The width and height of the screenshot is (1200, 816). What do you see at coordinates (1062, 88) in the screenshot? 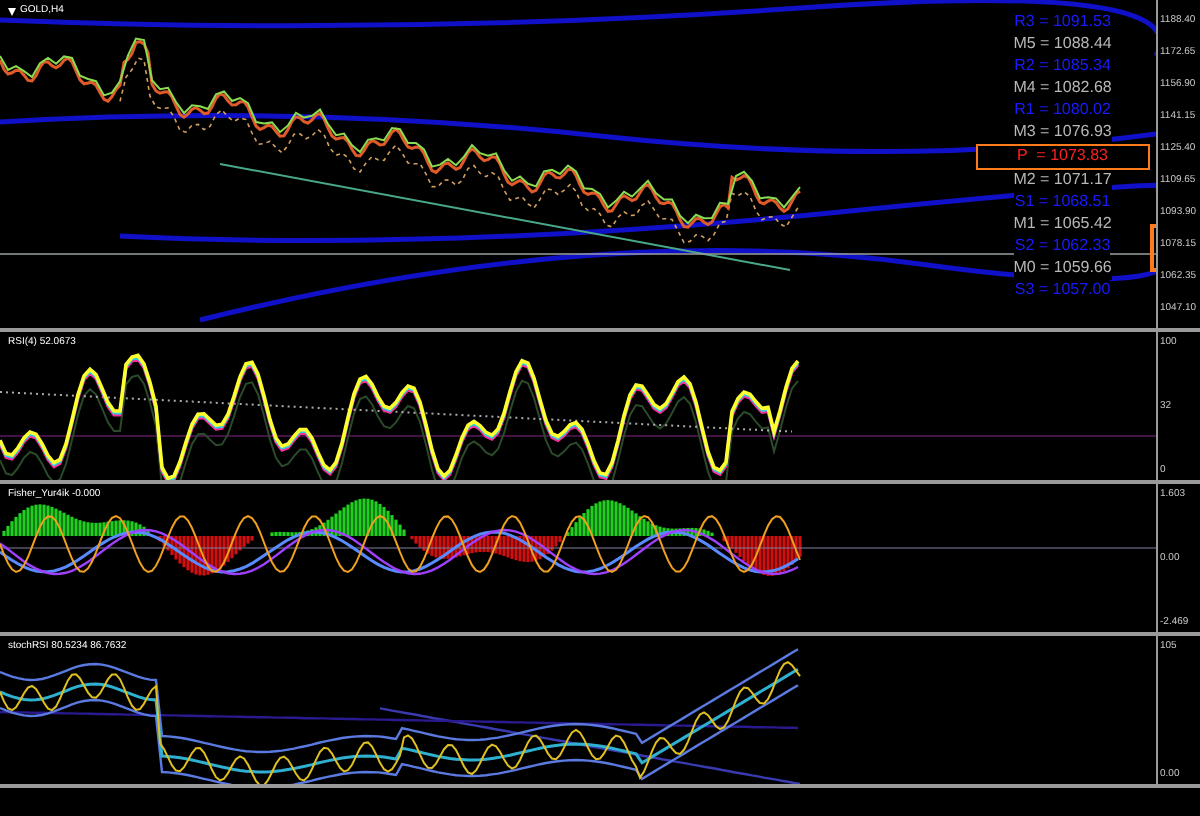
I see `pivot-level-label: M4 = 1082.68` at bounding box center [1062, 88].